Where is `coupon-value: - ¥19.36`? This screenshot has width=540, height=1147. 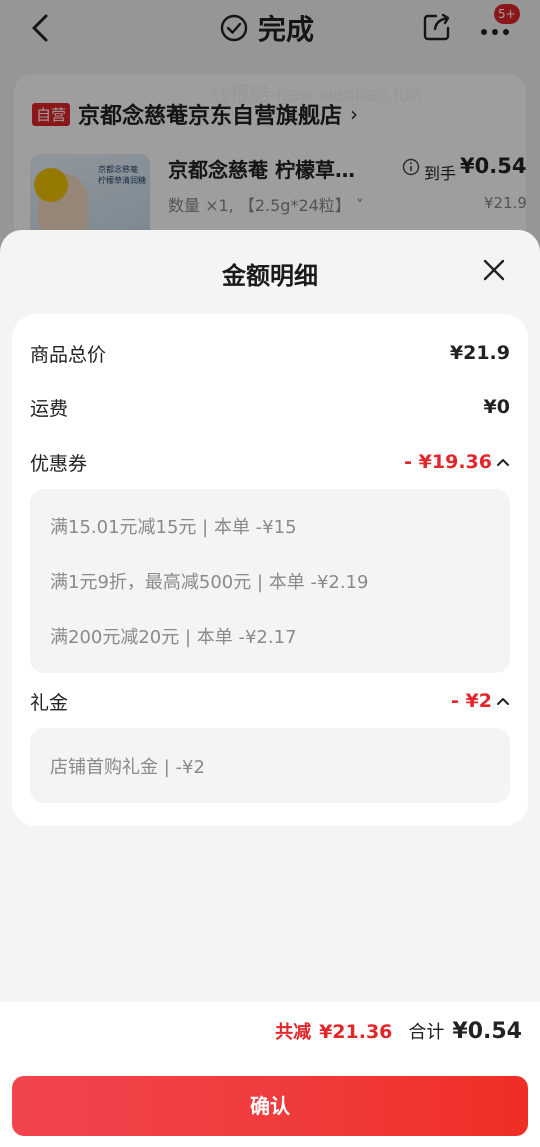 coupon-value: - ¥19.36 is located at coordinates (448, 462).